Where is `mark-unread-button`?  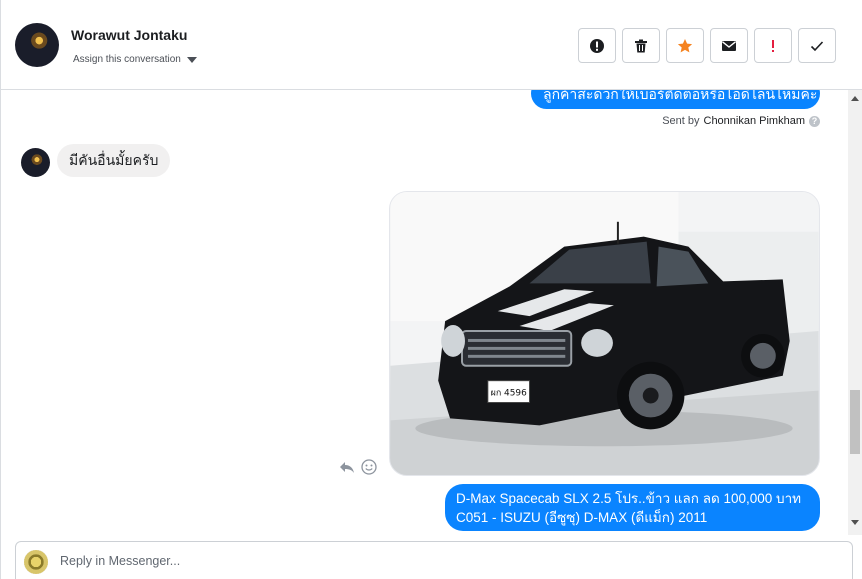
mark-unread-button is located at coordinates (729, 45).